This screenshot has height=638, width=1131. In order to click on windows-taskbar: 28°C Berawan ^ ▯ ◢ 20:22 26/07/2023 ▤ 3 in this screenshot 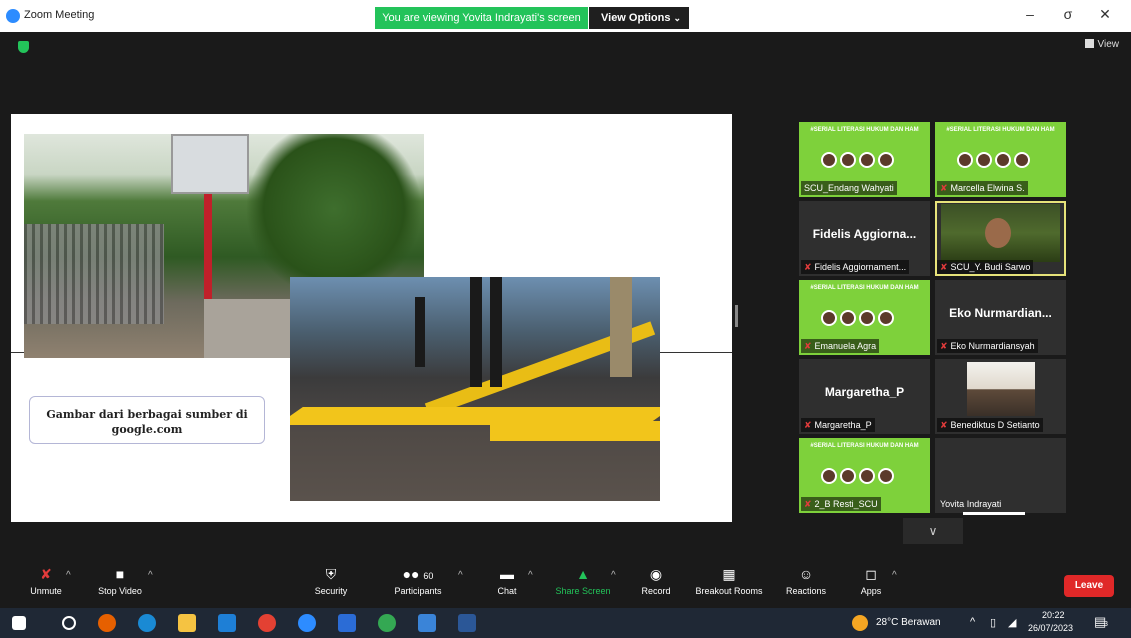, I will do `click(565, 623)`.